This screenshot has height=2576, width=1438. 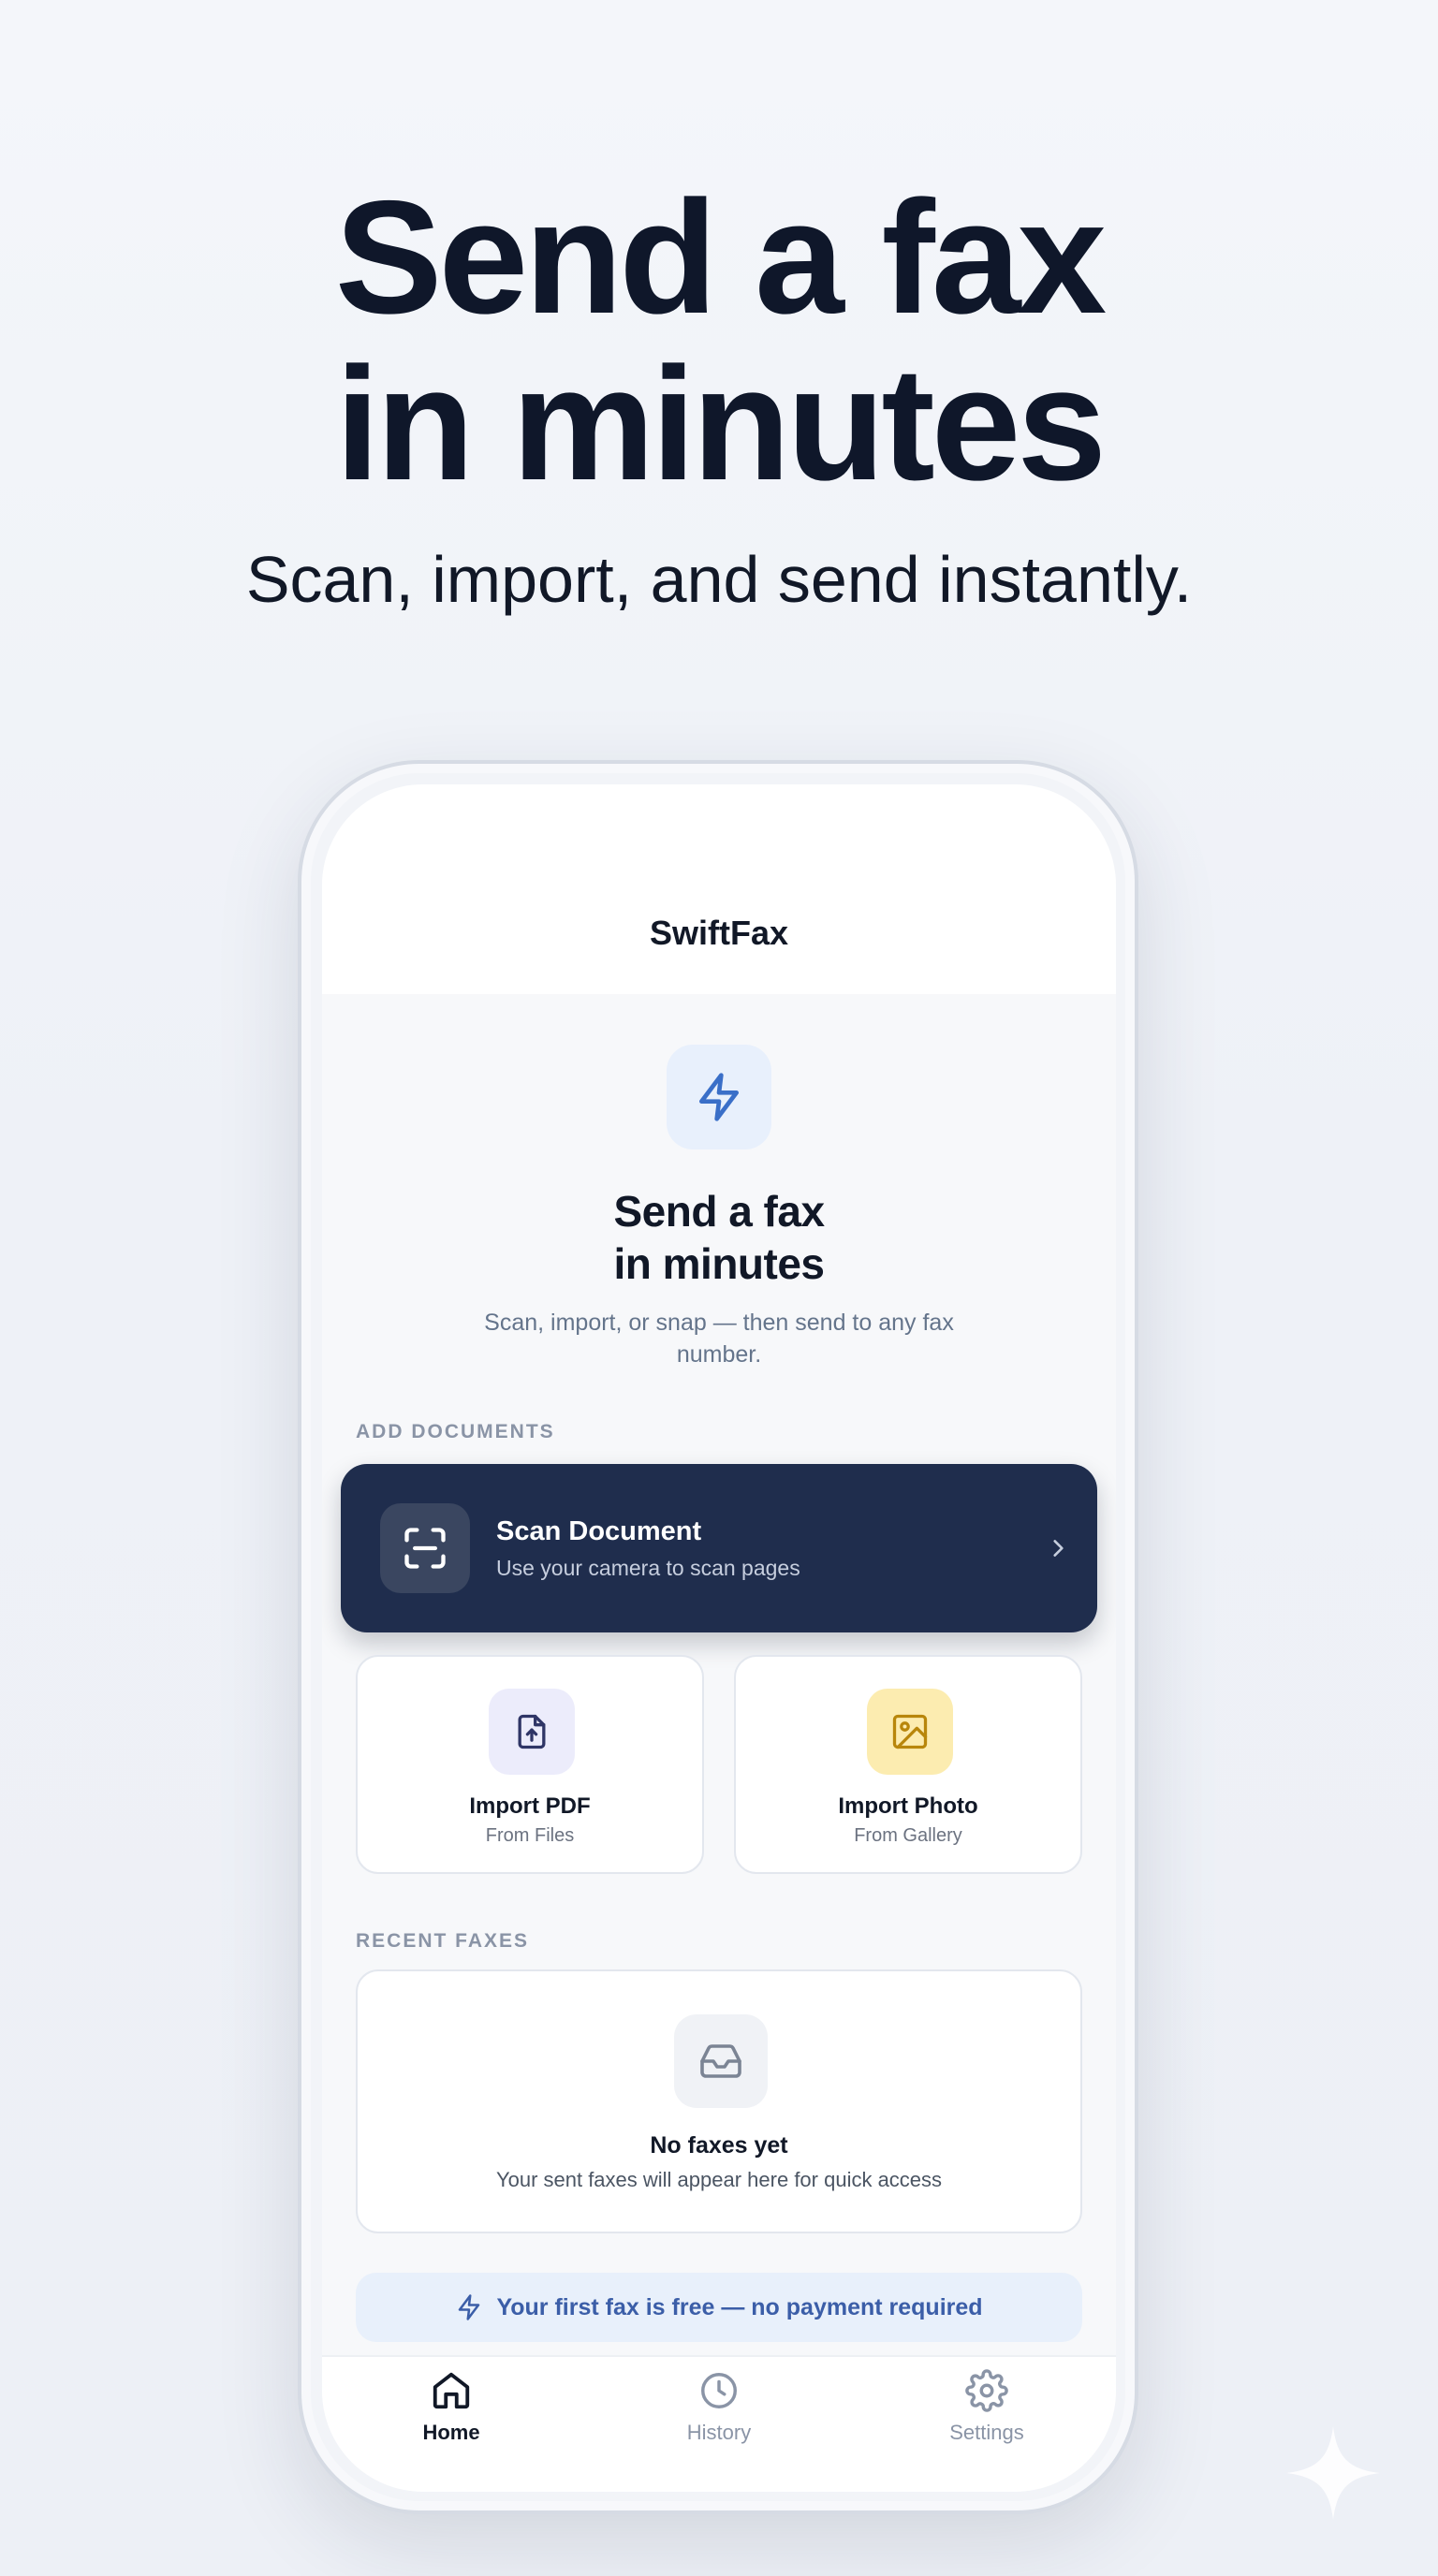 What do you see at coordinates (425, 1548) in the screenshot?
I see `scan-frame-icon` at bounding box center [425, 1548].